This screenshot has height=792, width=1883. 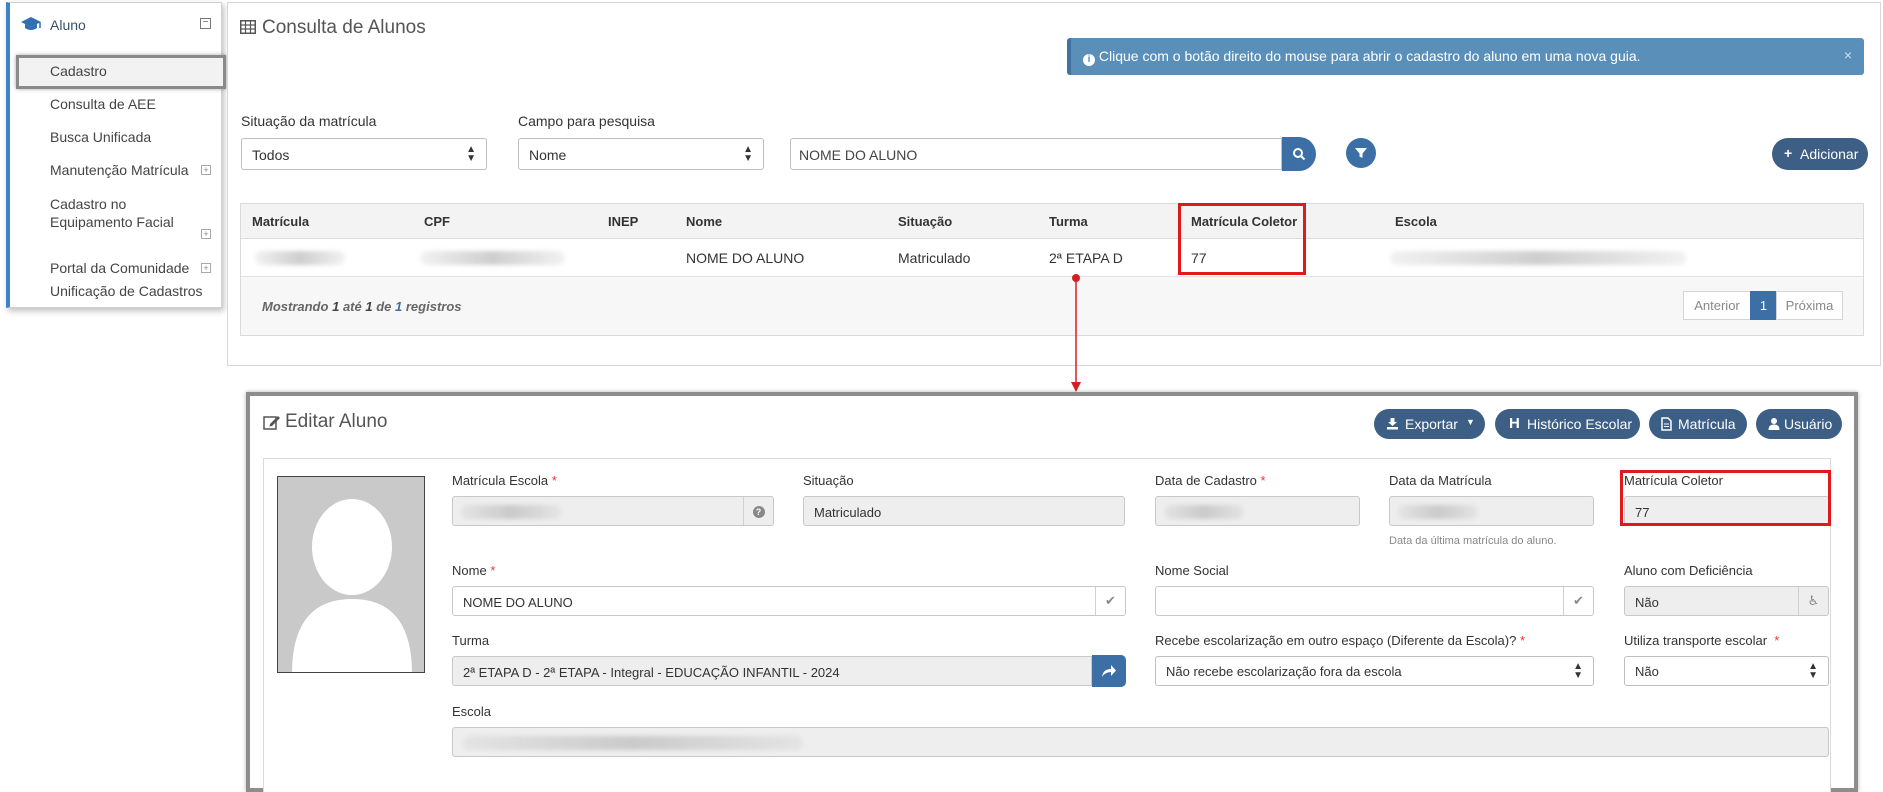 What do you see at coordinates (1763, 305) in the screenshot?
I see `pagination-page-1: 1` at bounding box center [1763, 305].